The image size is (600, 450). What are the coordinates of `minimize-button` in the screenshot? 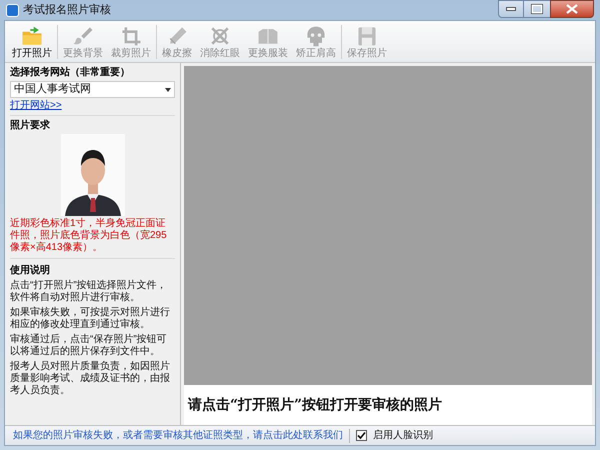 It's located at (511, 9).